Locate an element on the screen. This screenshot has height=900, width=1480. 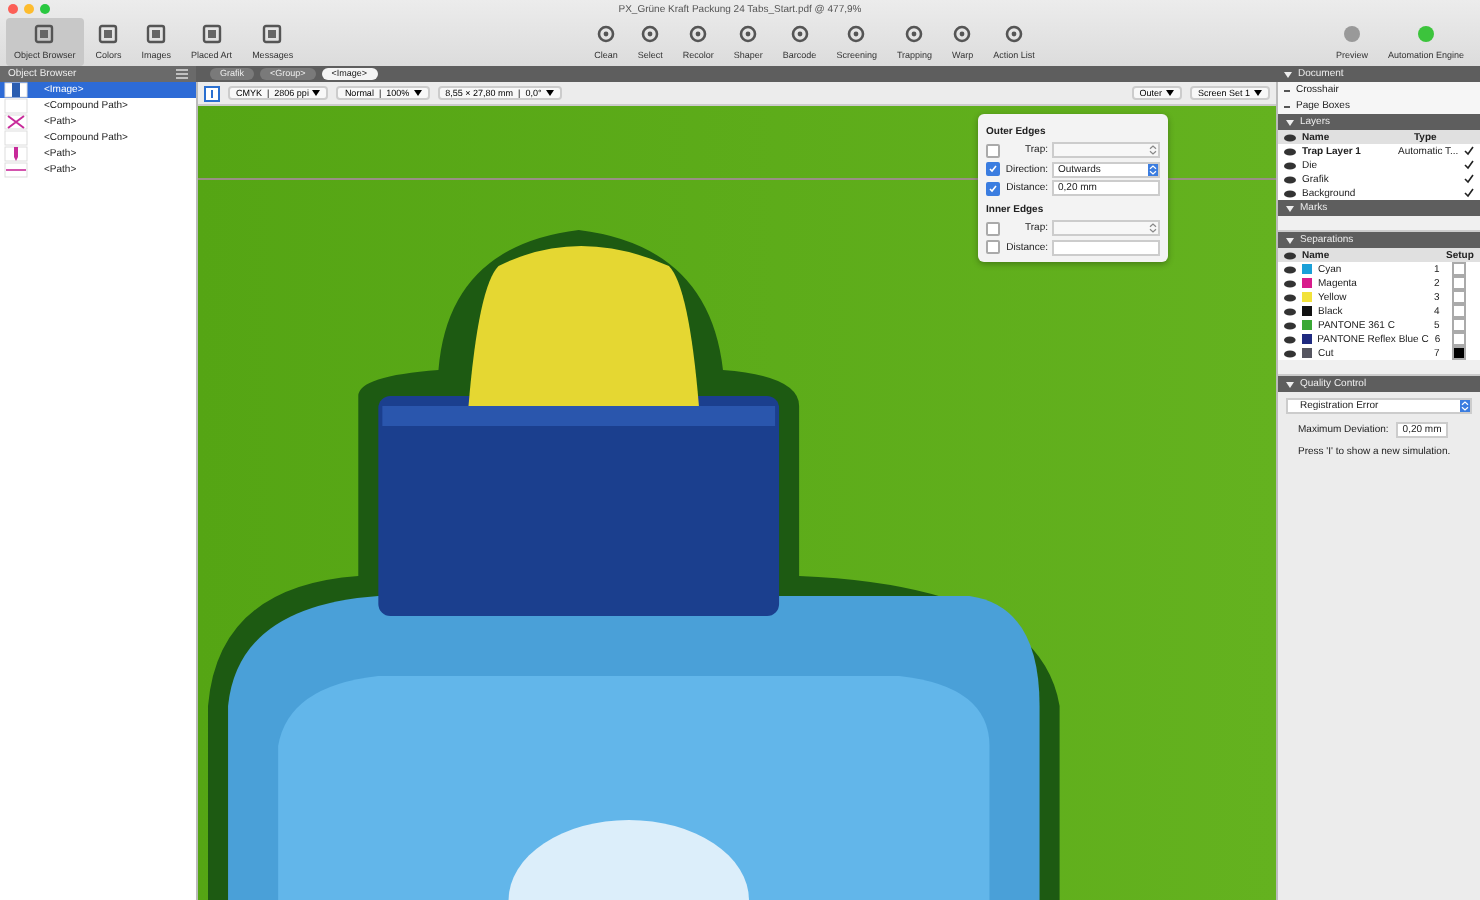
close-button is located at coordinates (13, 9).